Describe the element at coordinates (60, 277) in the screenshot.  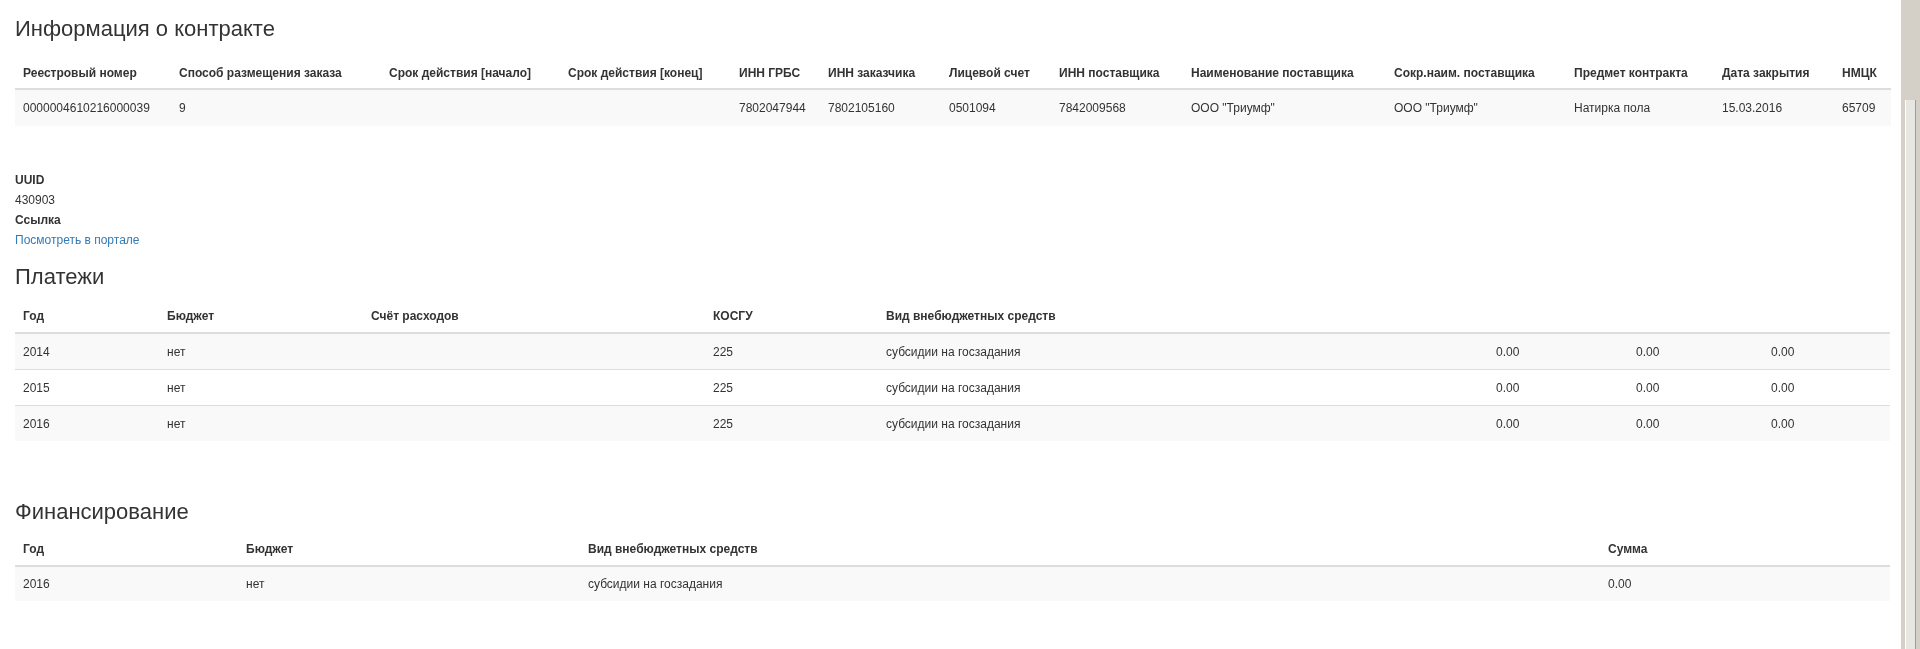
I see `section-title: Платежи` at that location.